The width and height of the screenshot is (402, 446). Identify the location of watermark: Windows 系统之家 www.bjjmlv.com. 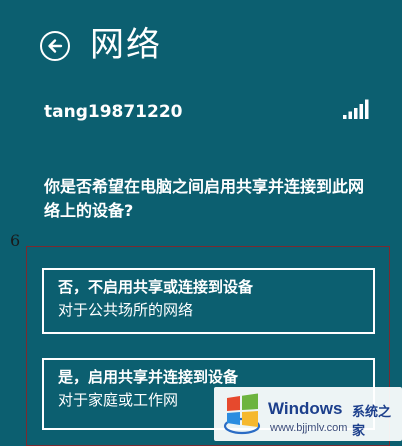
(308, 414).